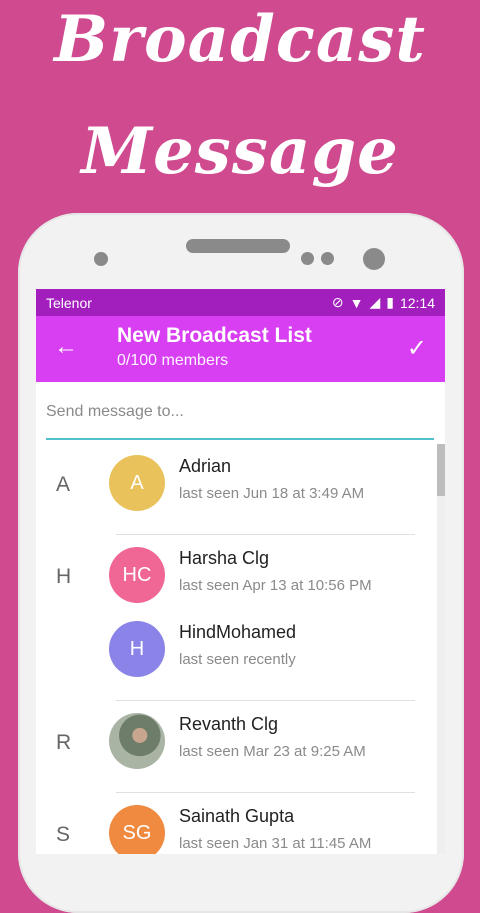 The height and width of the screenshot is (913, 480). I want to click on section-letter: S, so click(63, 834).